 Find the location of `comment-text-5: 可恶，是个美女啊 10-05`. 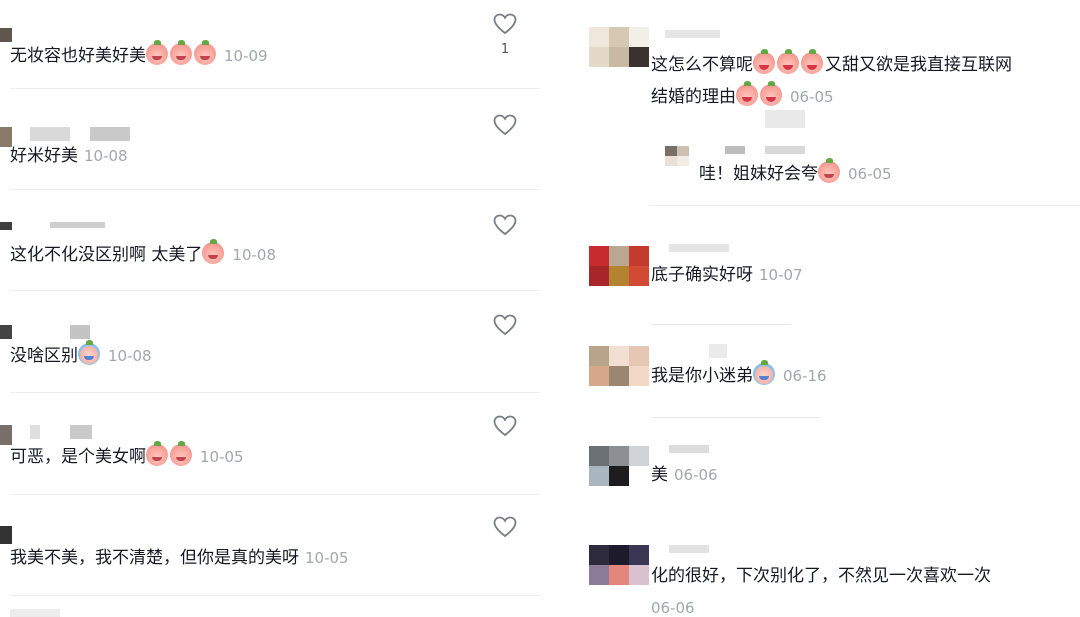

comment-text-5: 可恶，是个美女啊 10-05 is located at coordinates (127, 455).